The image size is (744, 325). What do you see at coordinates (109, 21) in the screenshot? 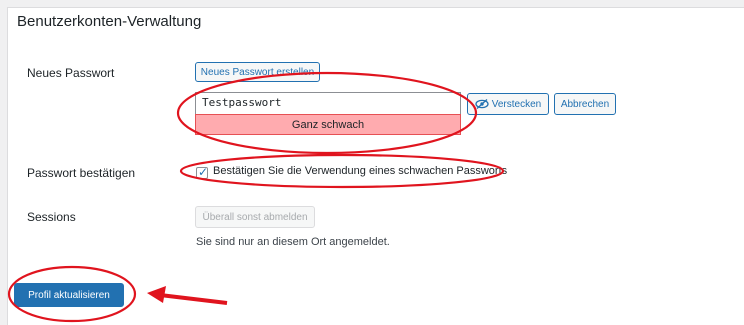
I see `section-title: Benutzerkonten-Verwaltung` at bounding box center [109, 21].